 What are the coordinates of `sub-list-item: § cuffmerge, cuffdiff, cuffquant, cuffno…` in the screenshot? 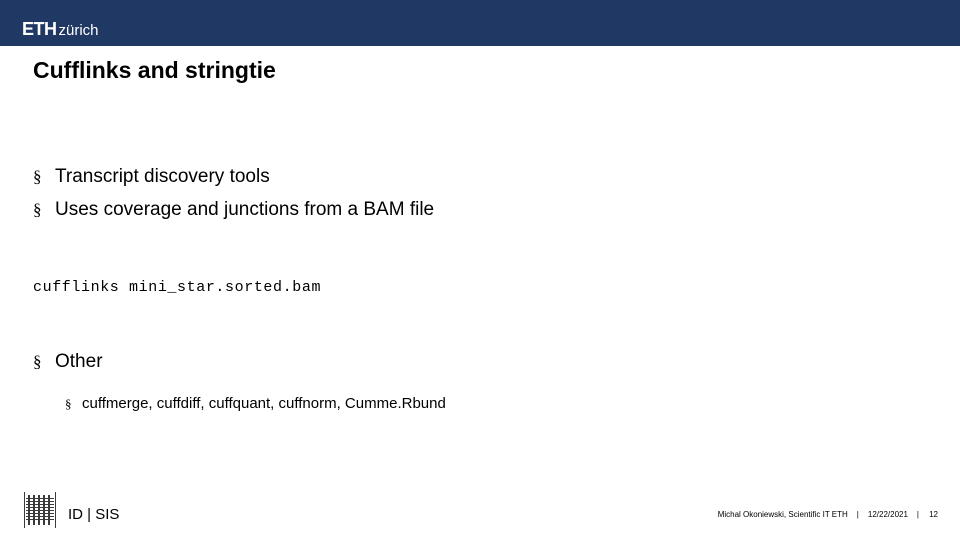 It's located at (478, 404).